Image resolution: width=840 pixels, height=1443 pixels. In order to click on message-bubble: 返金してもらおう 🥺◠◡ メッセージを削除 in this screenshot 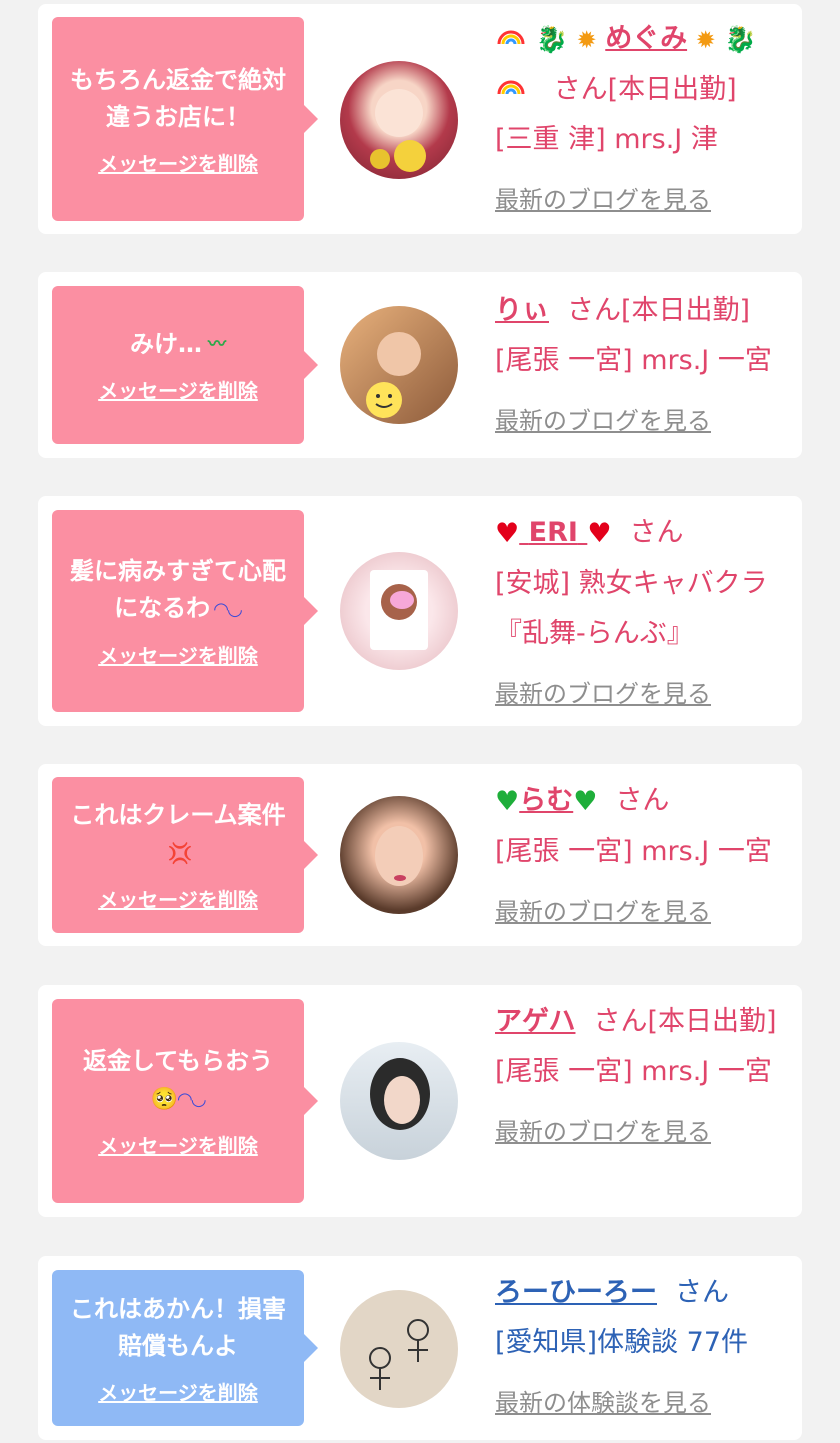, I will do `click(185, 1101)`.